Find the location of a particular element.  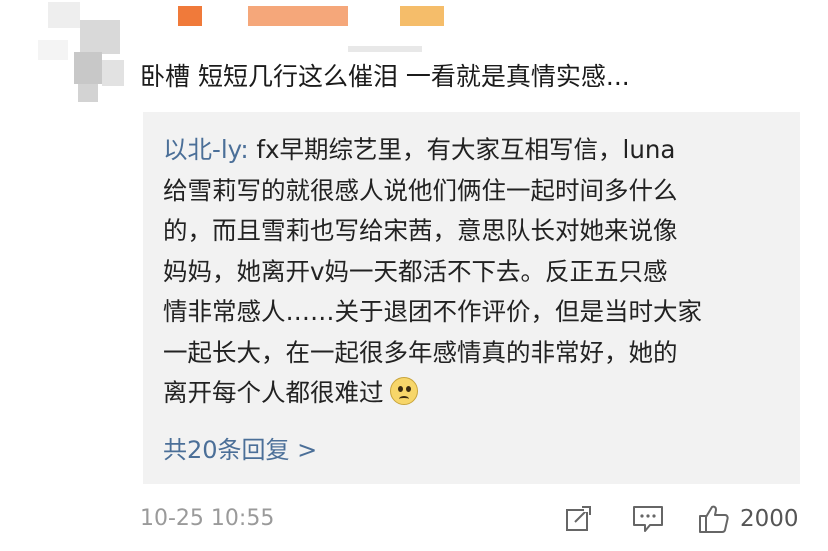

share-button is located at coordinates (579, 519).